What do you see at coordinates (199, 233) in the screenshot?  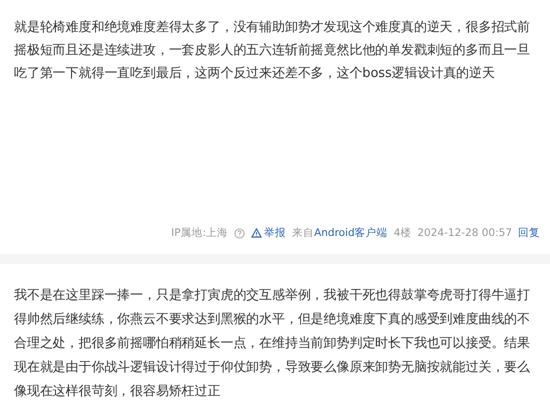 I see `ip-location: IP属地:上海` at bounding box center [199, 233].